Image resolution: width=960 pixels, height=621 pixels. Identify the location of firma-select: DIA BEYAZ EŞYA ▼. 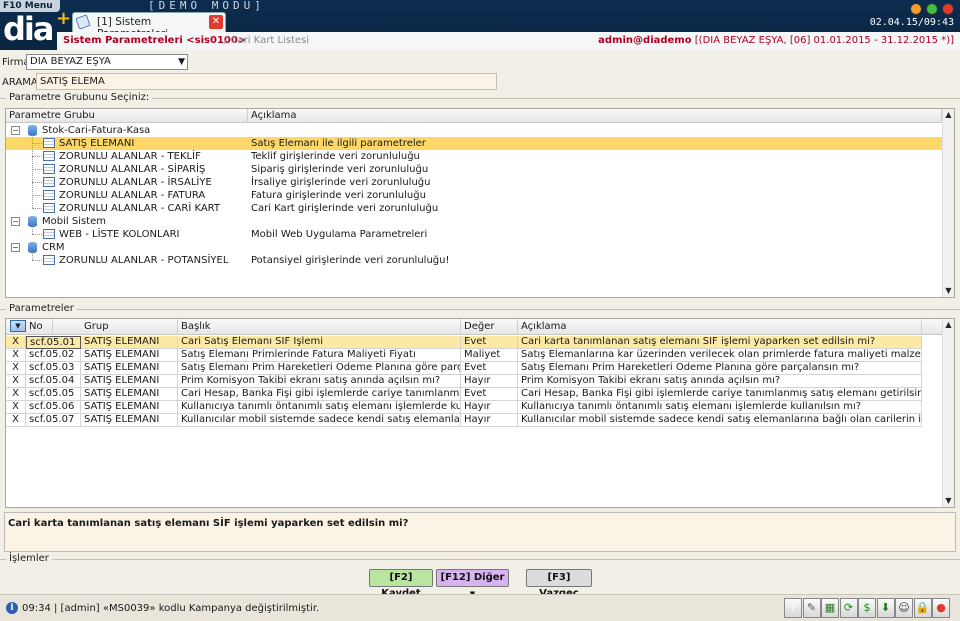
(107, 62).